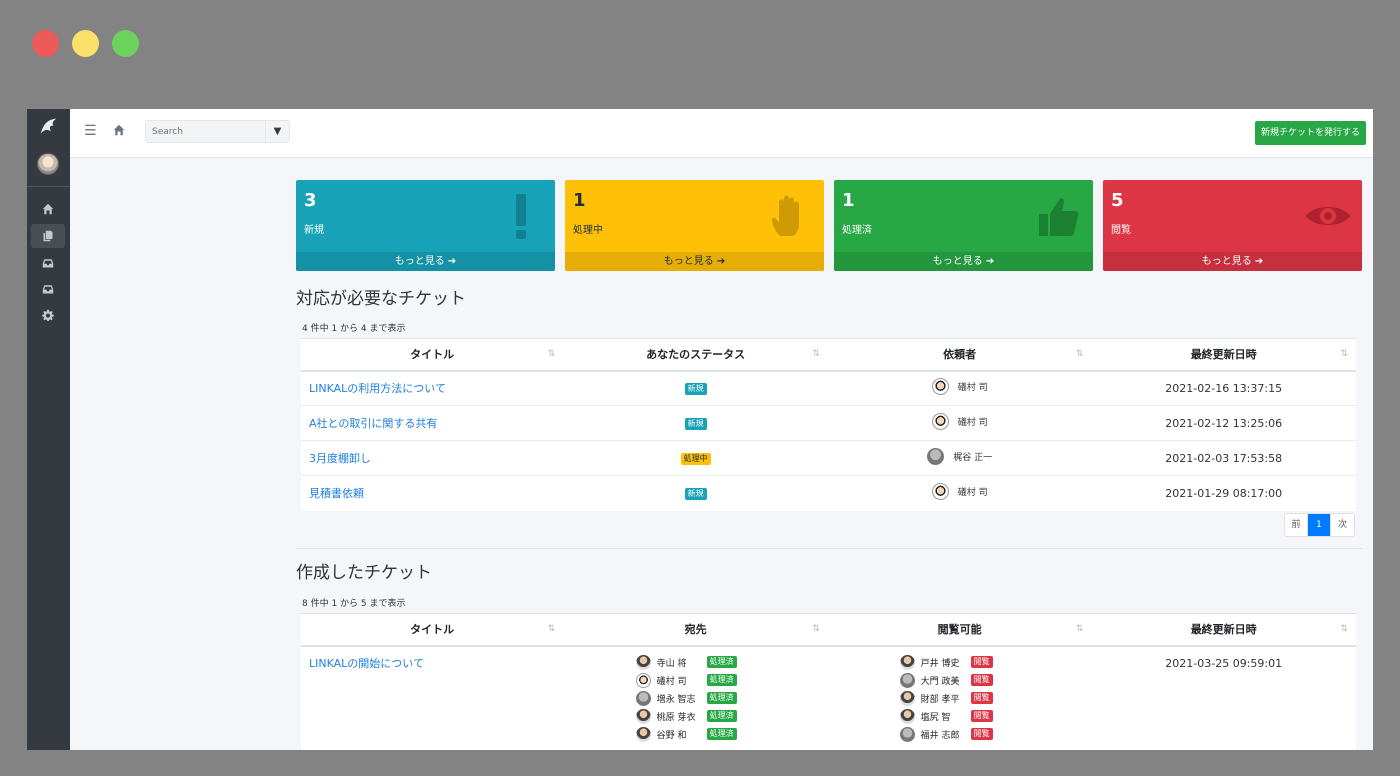 The height and width of the screenshot is (776, 1400). Describe the element at coordinates (90, 131) in the screenshot. I see `menu-toggle-icon: ☰` at that location.